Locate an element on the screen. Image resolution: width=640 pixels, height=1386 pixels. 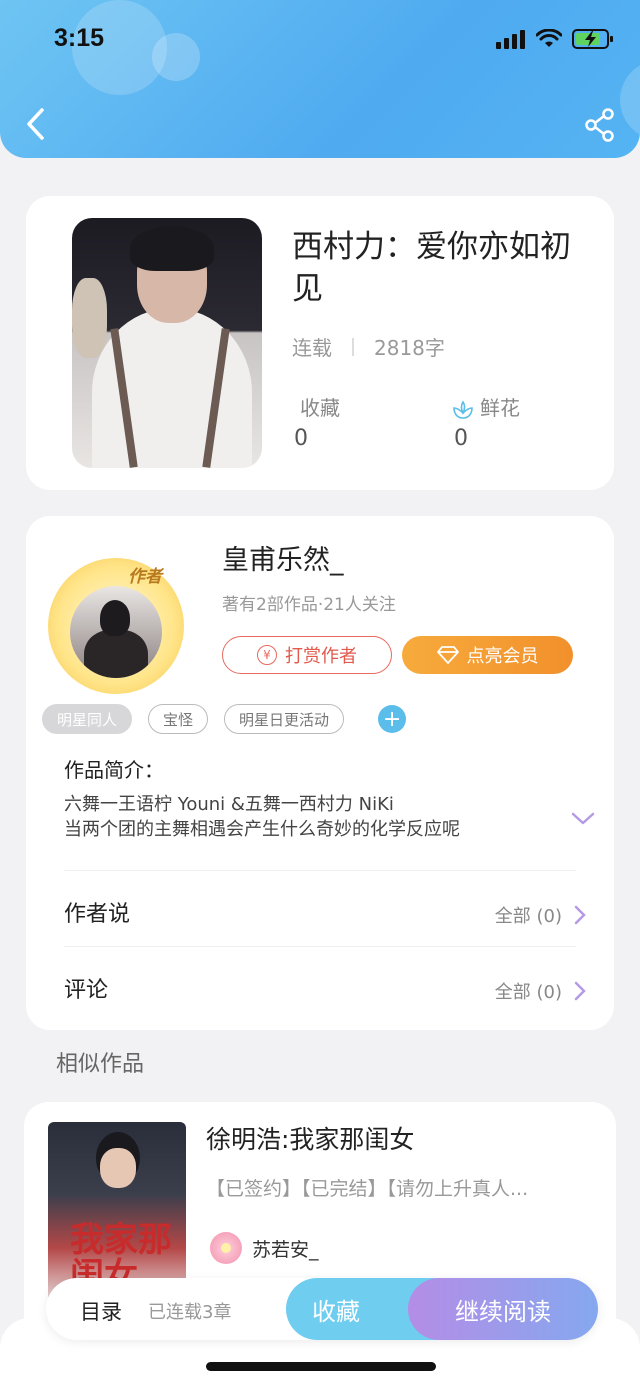
author-avatar is located at coordinates (226, 1248).